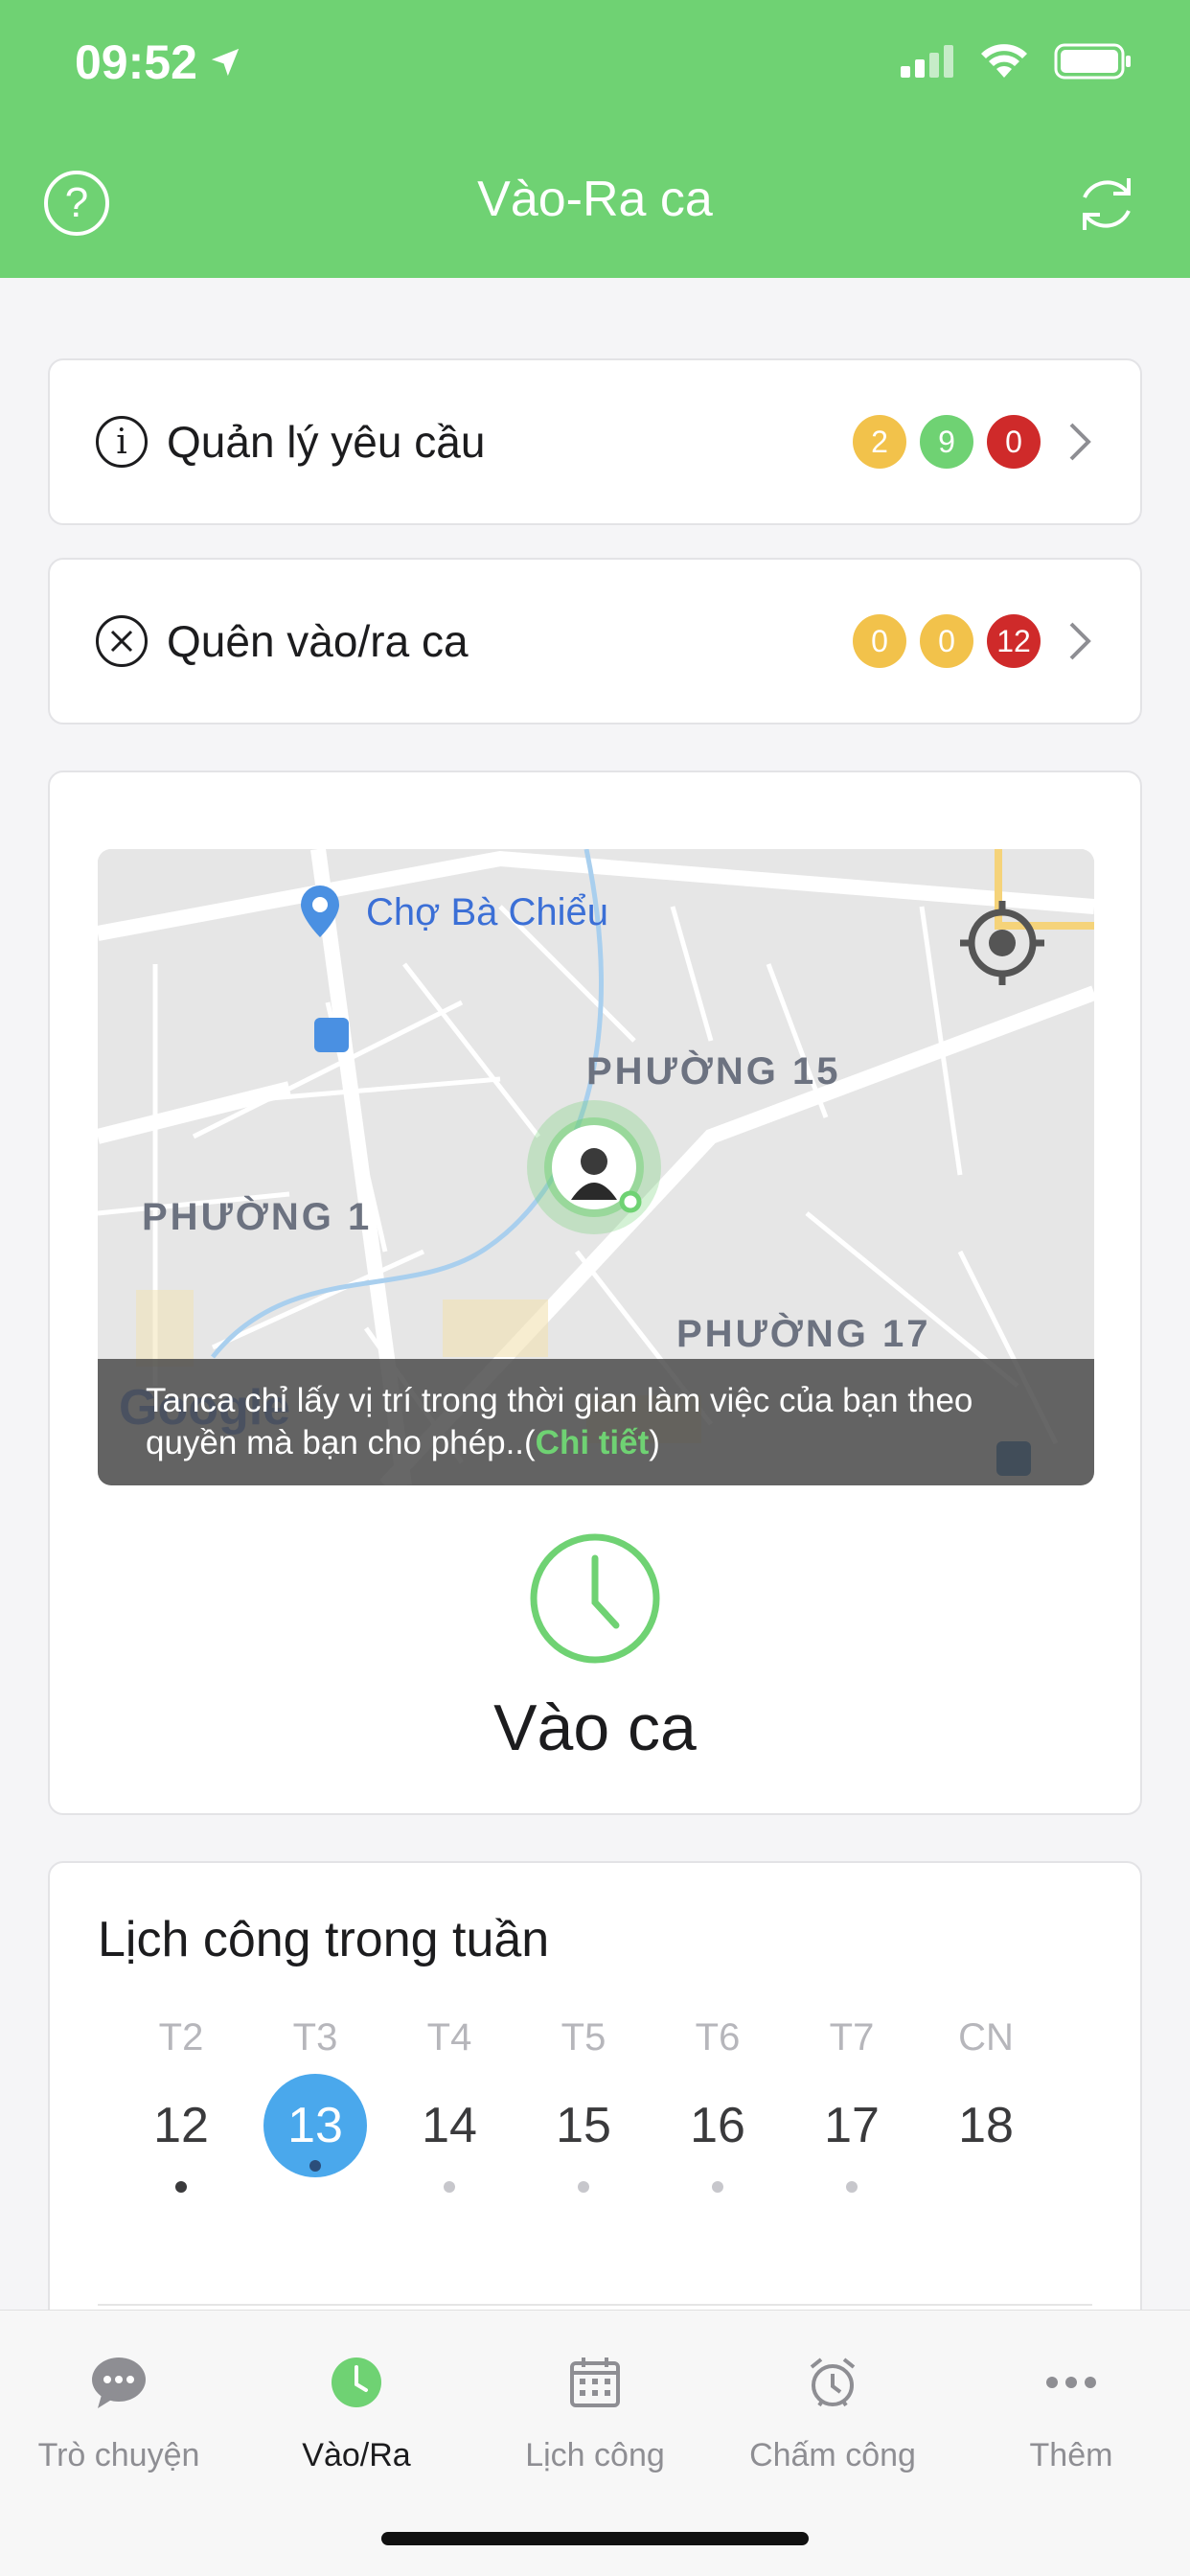 This screenshot has width=1190, height=2576. I want to click on alarm-icon, so click(833, 2382).